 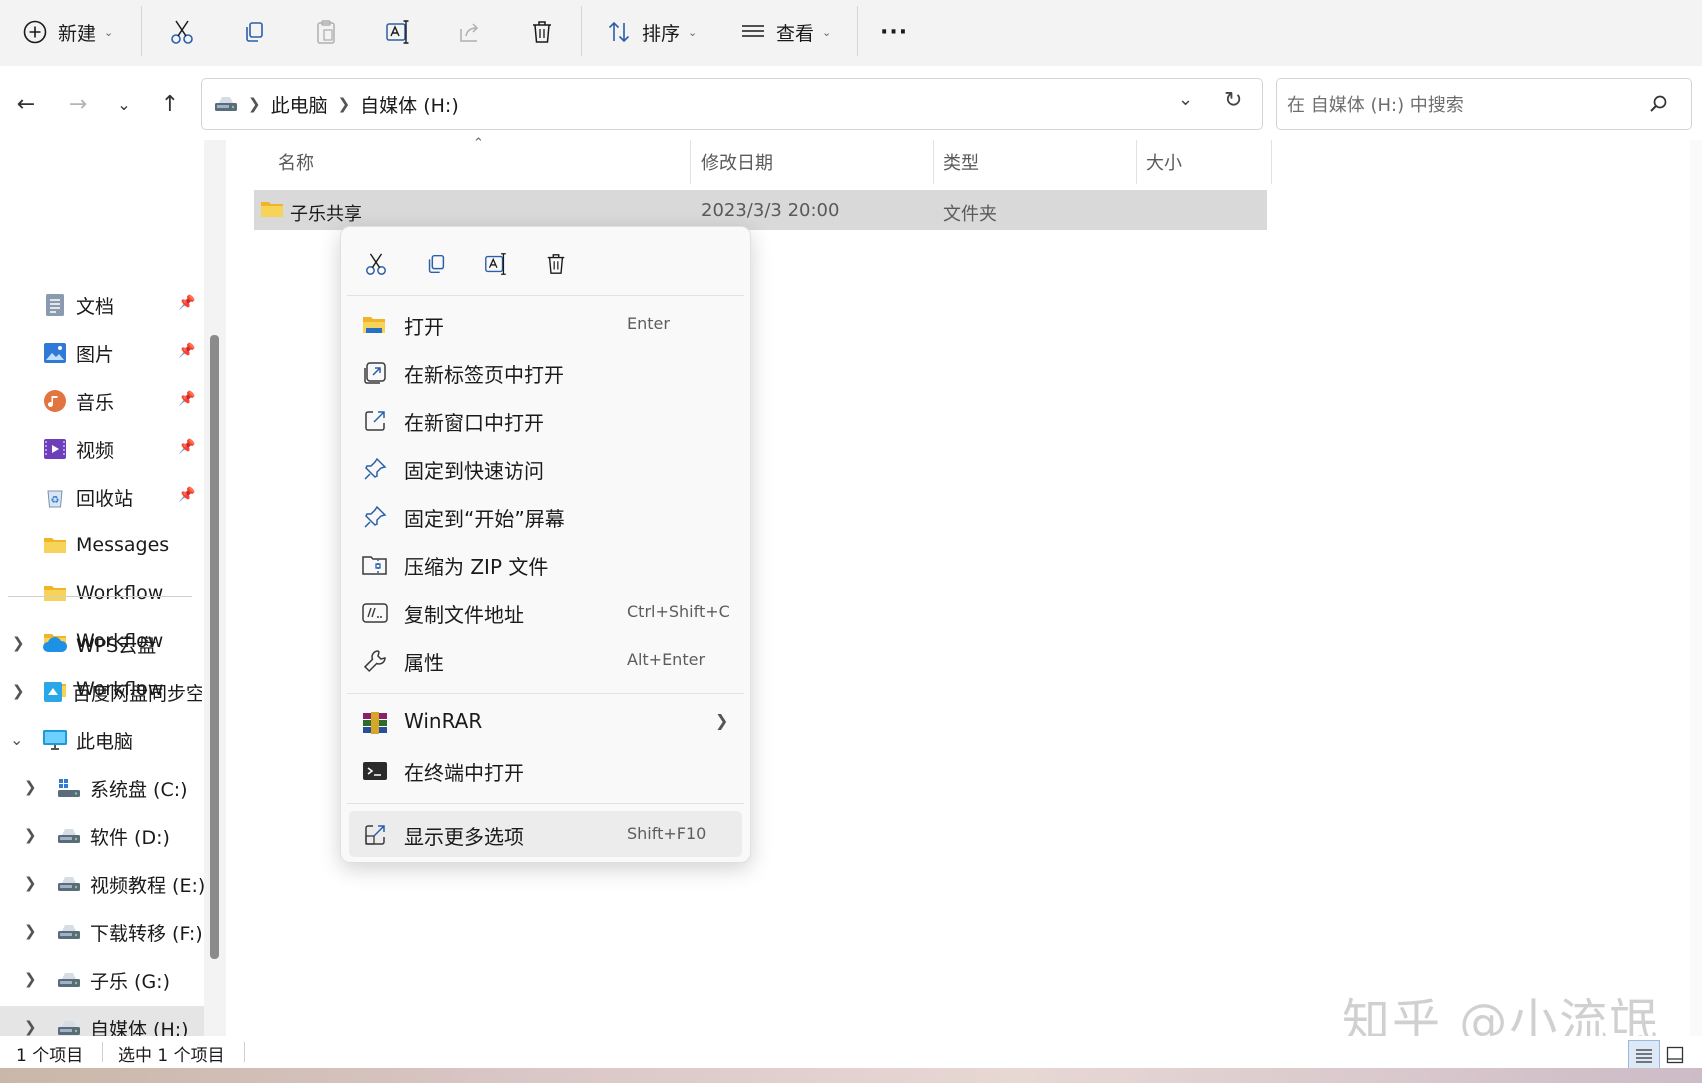 What do you see at coordinates (113, 836) in the screenshot?
I see `sidebar-item-drive-d: 软件 (D:)` at bounding box center [113, 836].